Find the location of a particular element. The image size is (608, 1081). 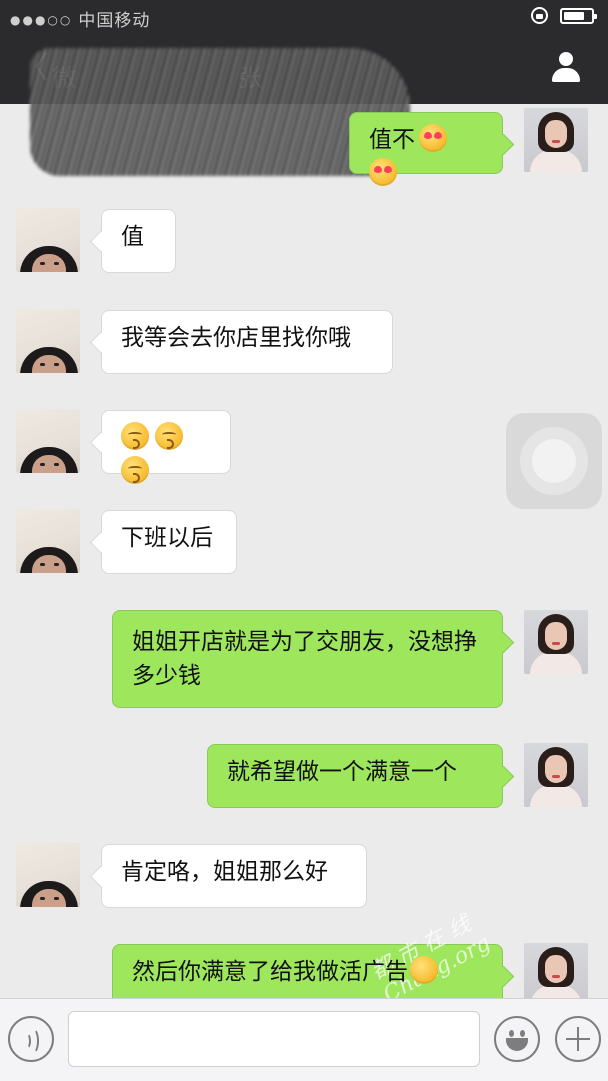

carrier-text: 中国移动 is located at coordinates (114, 21).